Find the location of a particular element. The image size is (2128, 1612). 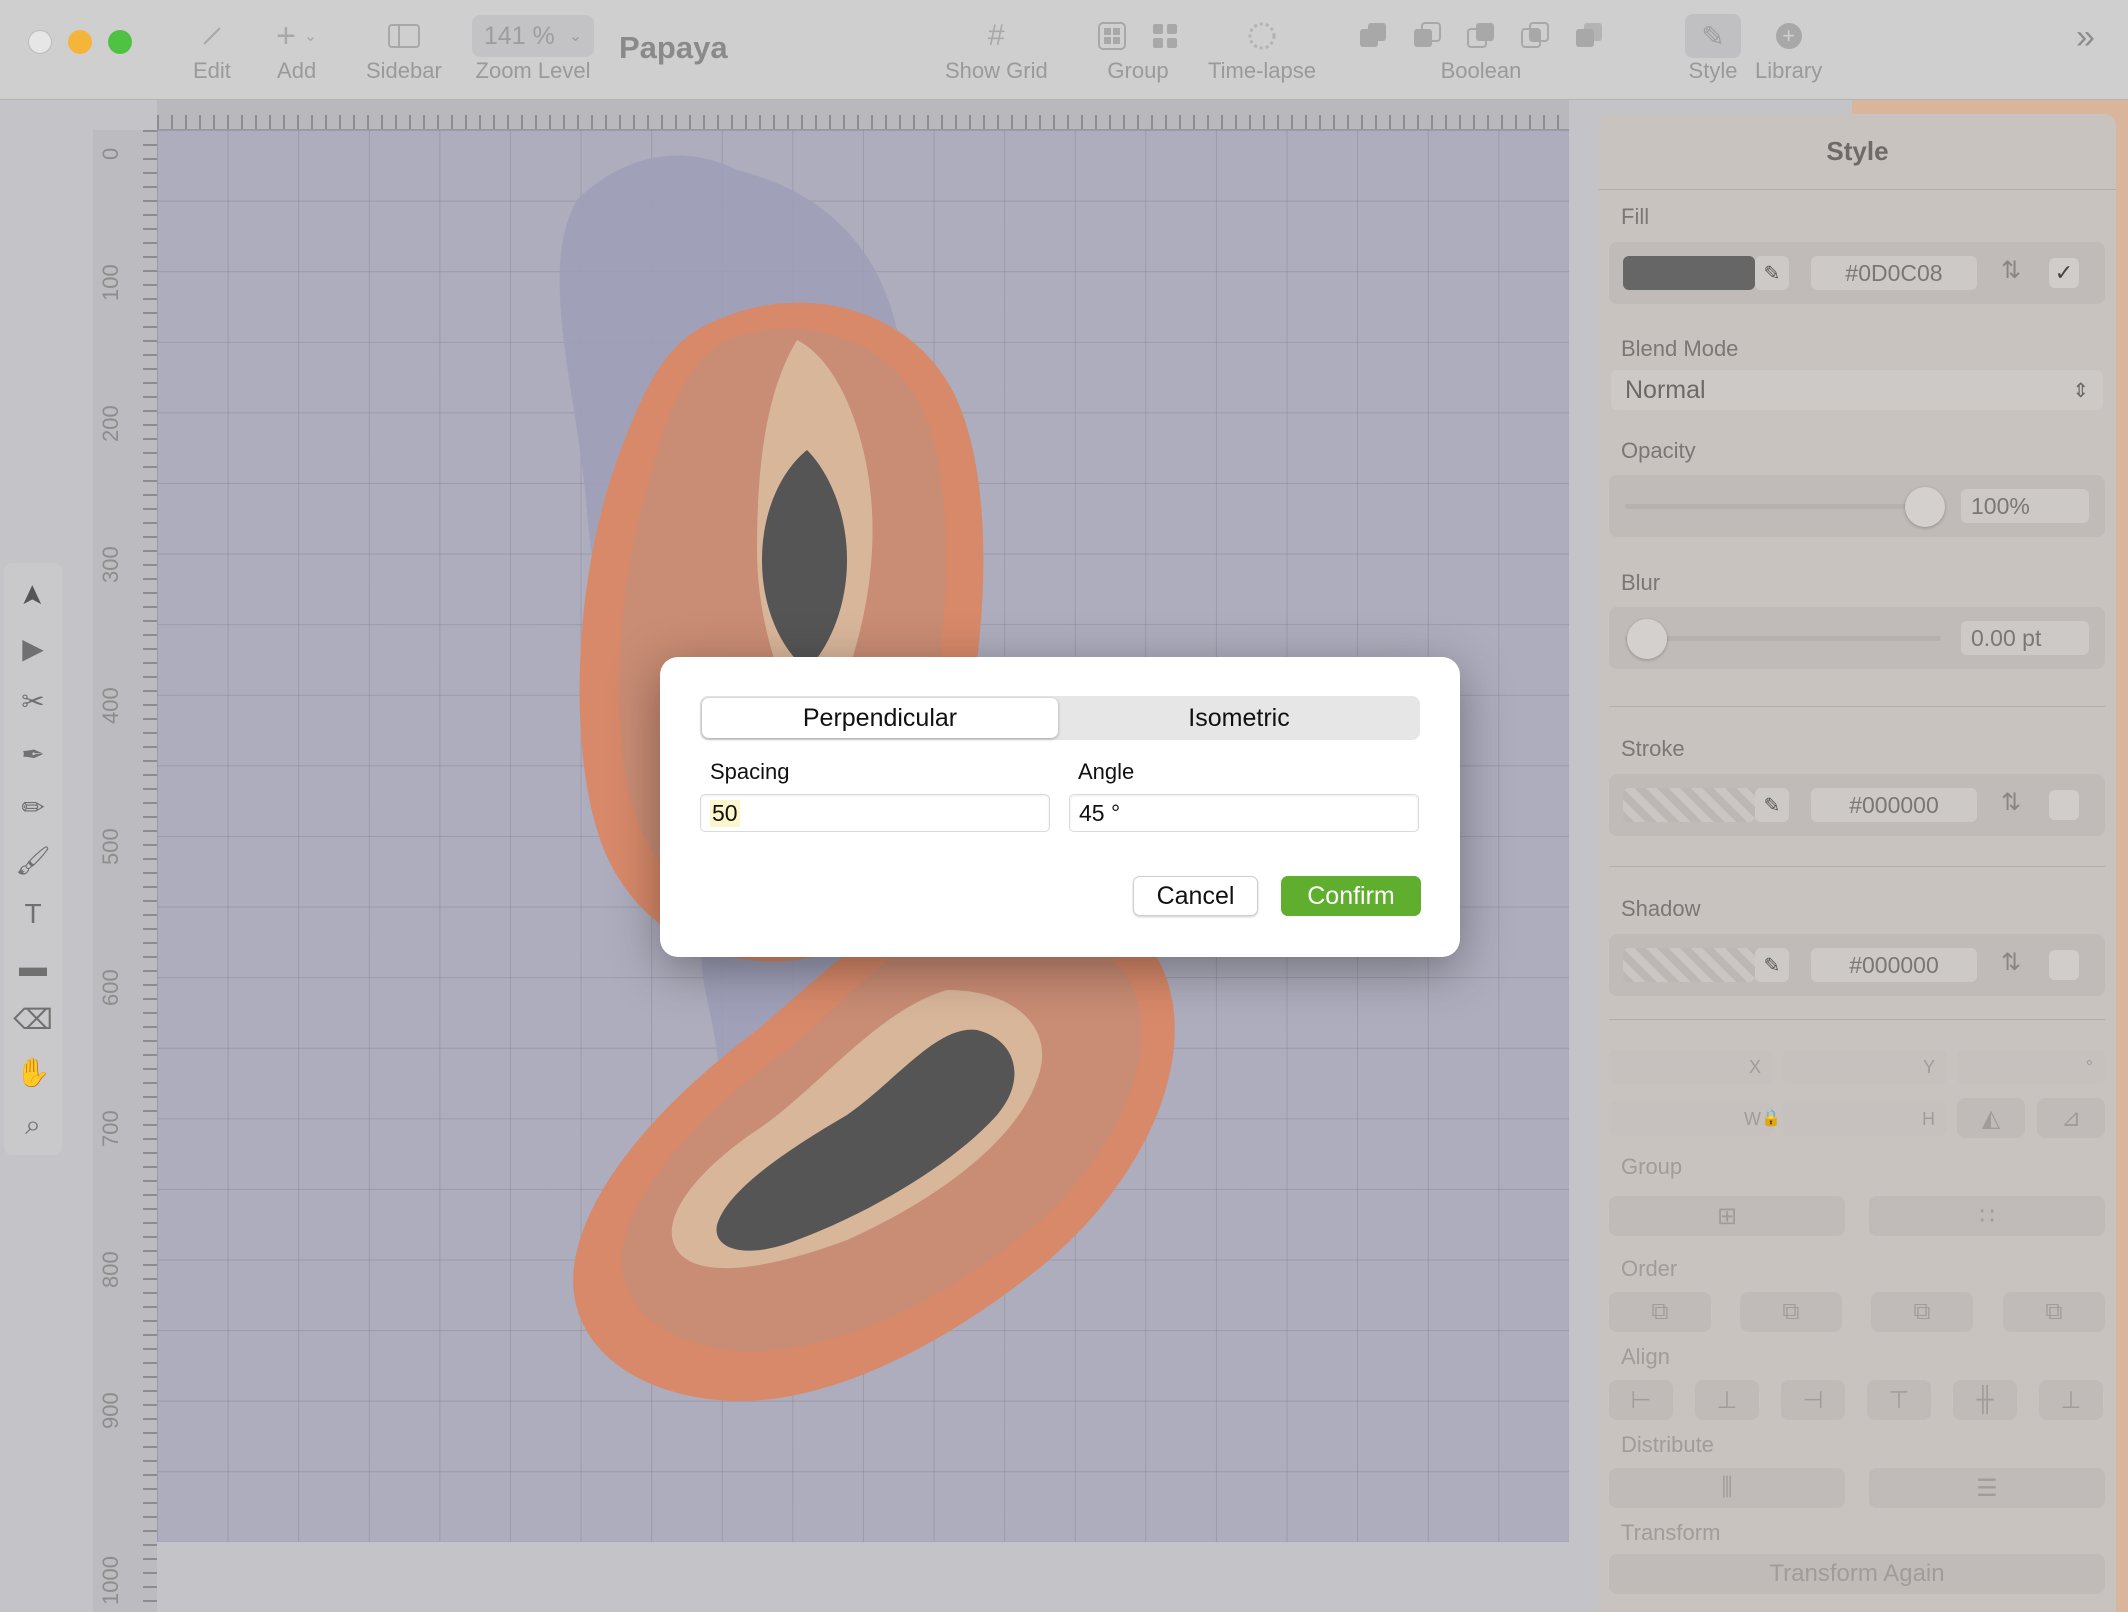

ruler-tick-label: 500 is located at coordinates (110, 846).